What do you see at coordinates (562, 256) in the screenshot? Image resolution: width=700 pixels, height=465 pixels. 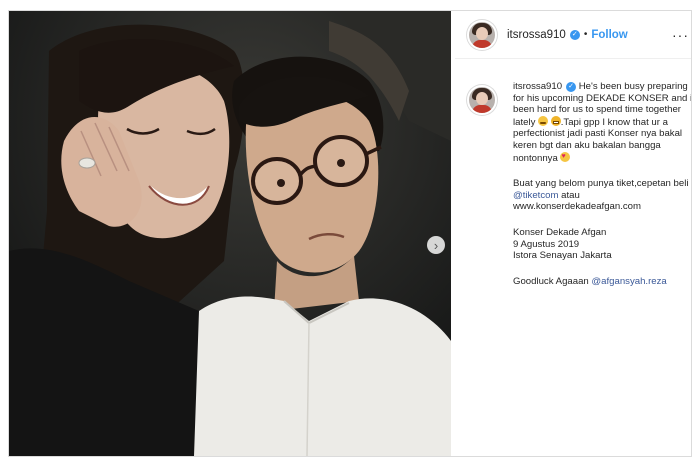 I see `concert-venue: Istora Senayan Jakarta` at bounding box center [562, 256].